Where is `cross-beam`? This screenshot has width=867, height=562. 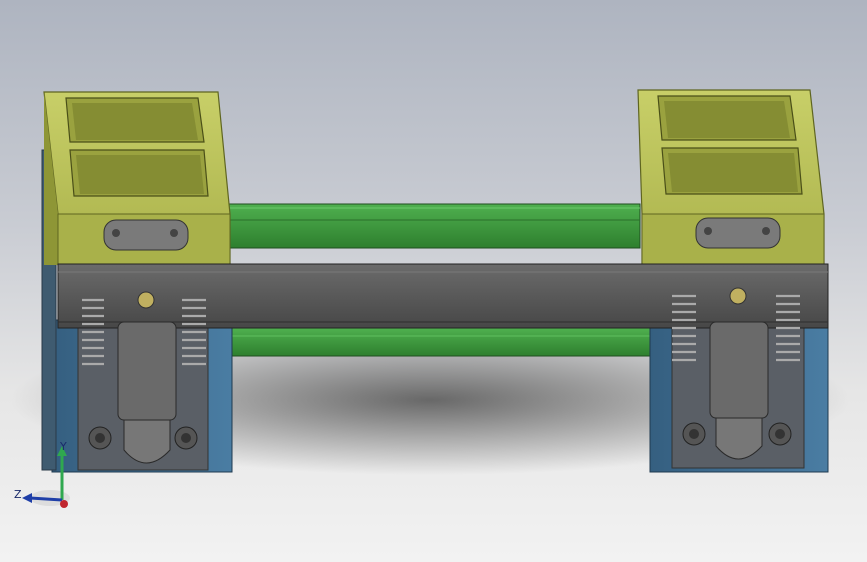
cross-beam is located at coordinates (443, 296).